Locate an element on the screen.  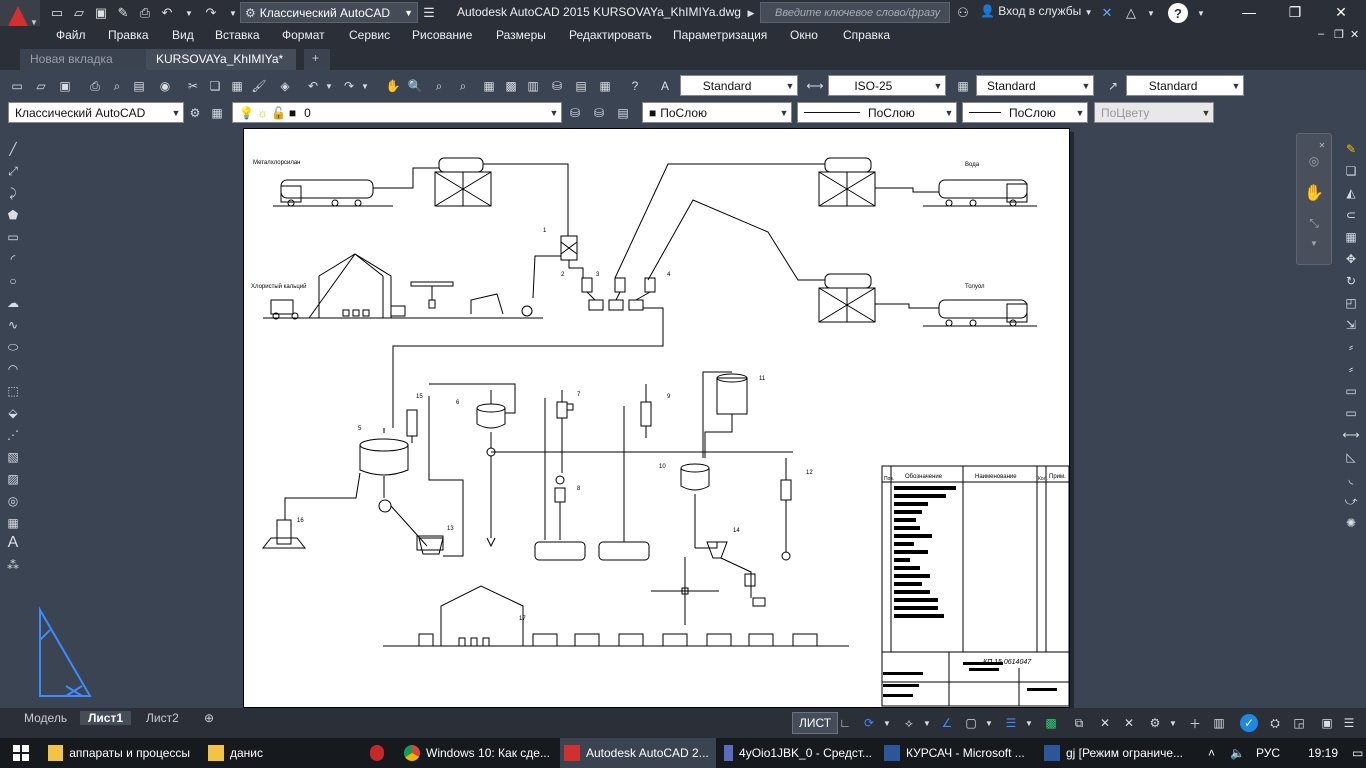
tab-new: Новая вкладка is located at coordinates (83, 59).